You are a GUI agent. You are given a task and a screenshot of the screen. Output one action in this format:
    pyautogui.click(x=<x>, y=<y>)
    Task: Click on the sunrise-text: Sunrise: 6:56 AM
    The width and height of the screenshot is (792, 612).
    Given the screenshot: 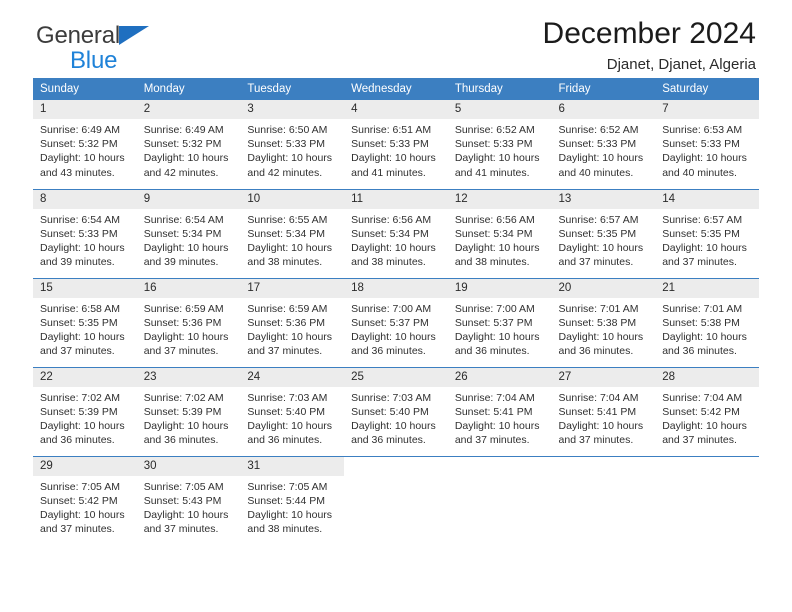 What is the action you would take?
    pyautogui.click(x=494, y=219)
    